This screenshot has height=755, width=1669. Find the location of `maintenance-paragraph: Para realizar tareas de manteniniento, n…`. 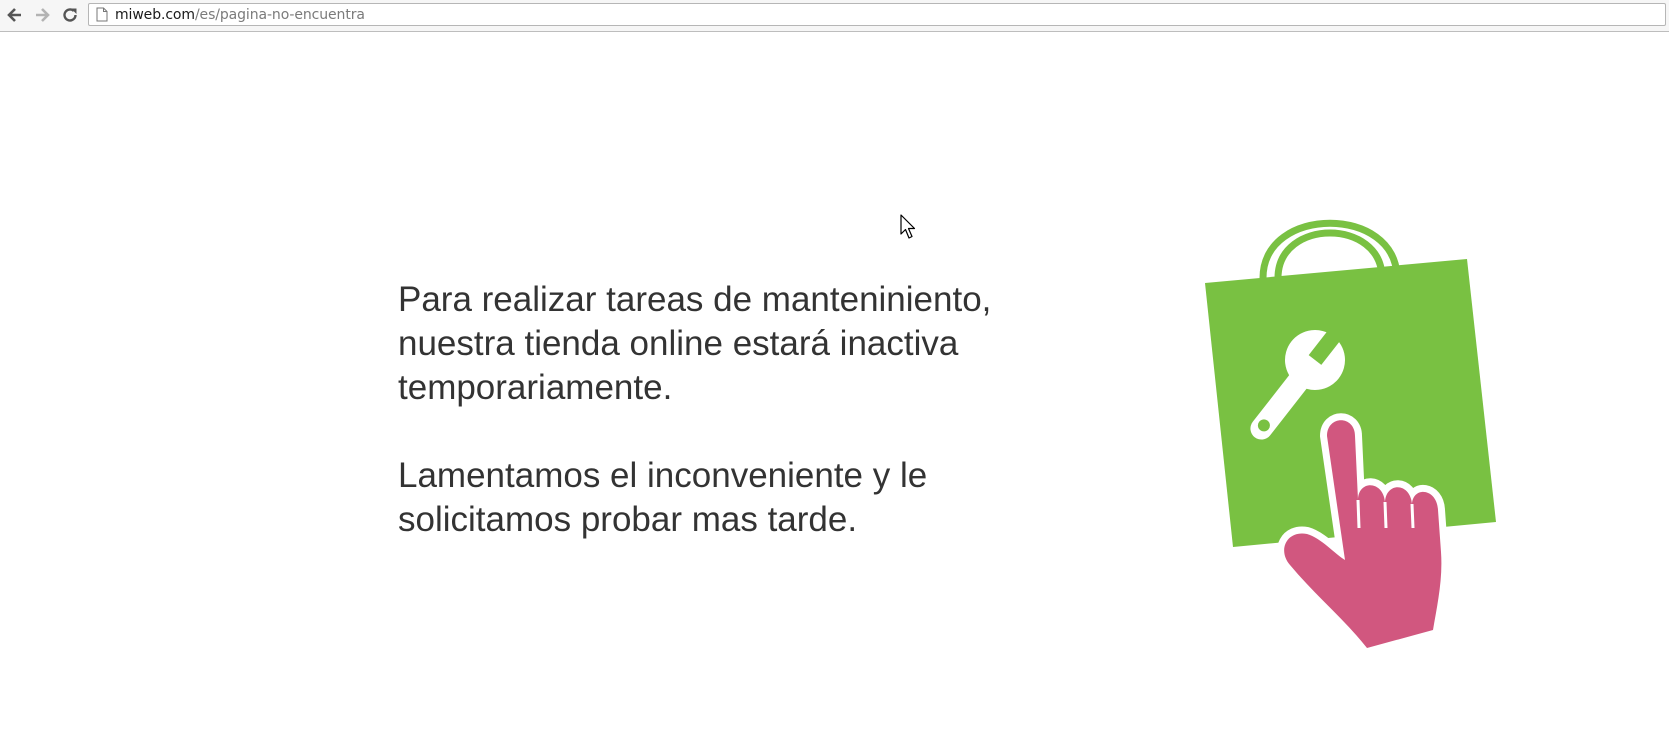

maintenance-paragraph: Para realizar tareas de manteniniento, n… is located at coordinates (695, 343).